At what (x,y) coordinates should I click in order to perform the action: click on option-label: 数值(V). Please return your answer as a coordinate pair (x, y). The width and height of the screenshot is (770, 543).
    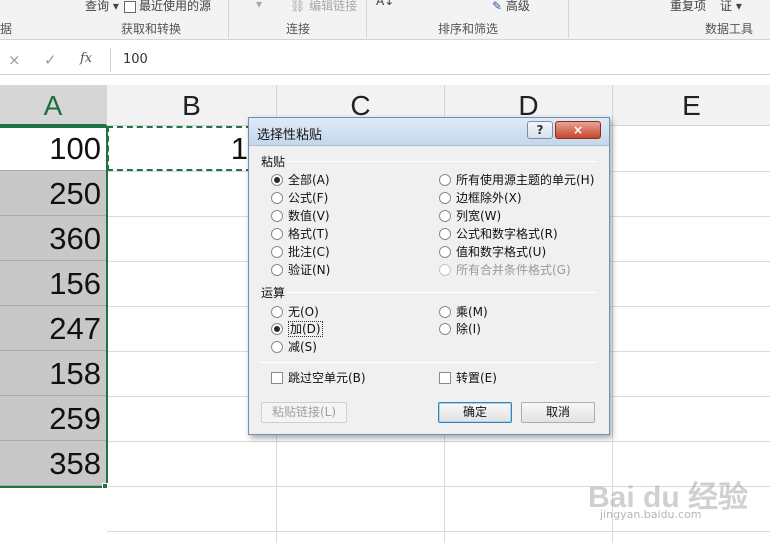
    Looking at the image, I should click on (309, 216).